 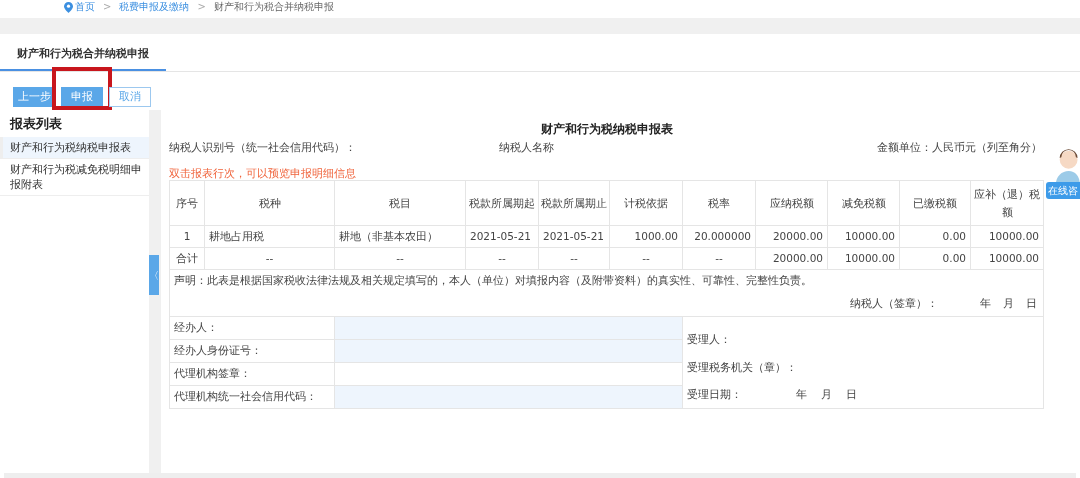 I want to click on table-cell: 1, so click(x=187, y=236).